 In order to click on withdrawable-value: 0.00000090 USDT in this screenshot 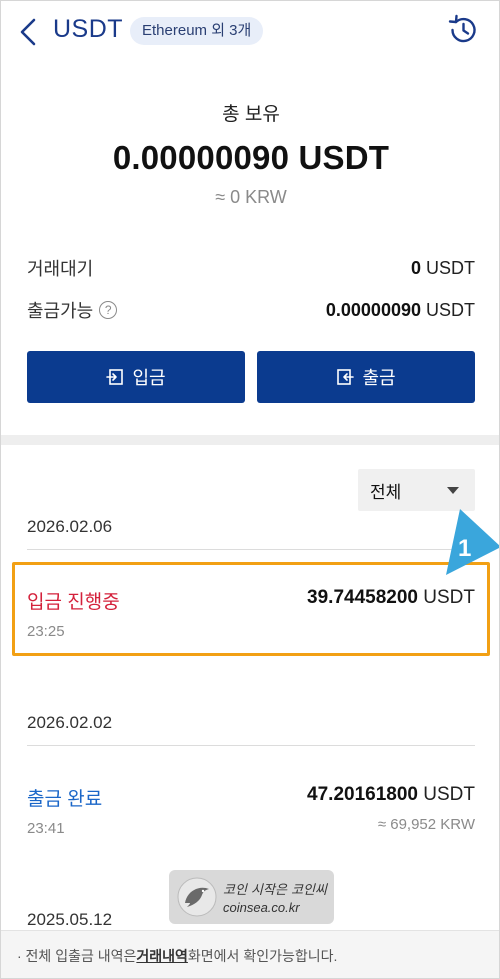, I will do `click(400, 310)`.